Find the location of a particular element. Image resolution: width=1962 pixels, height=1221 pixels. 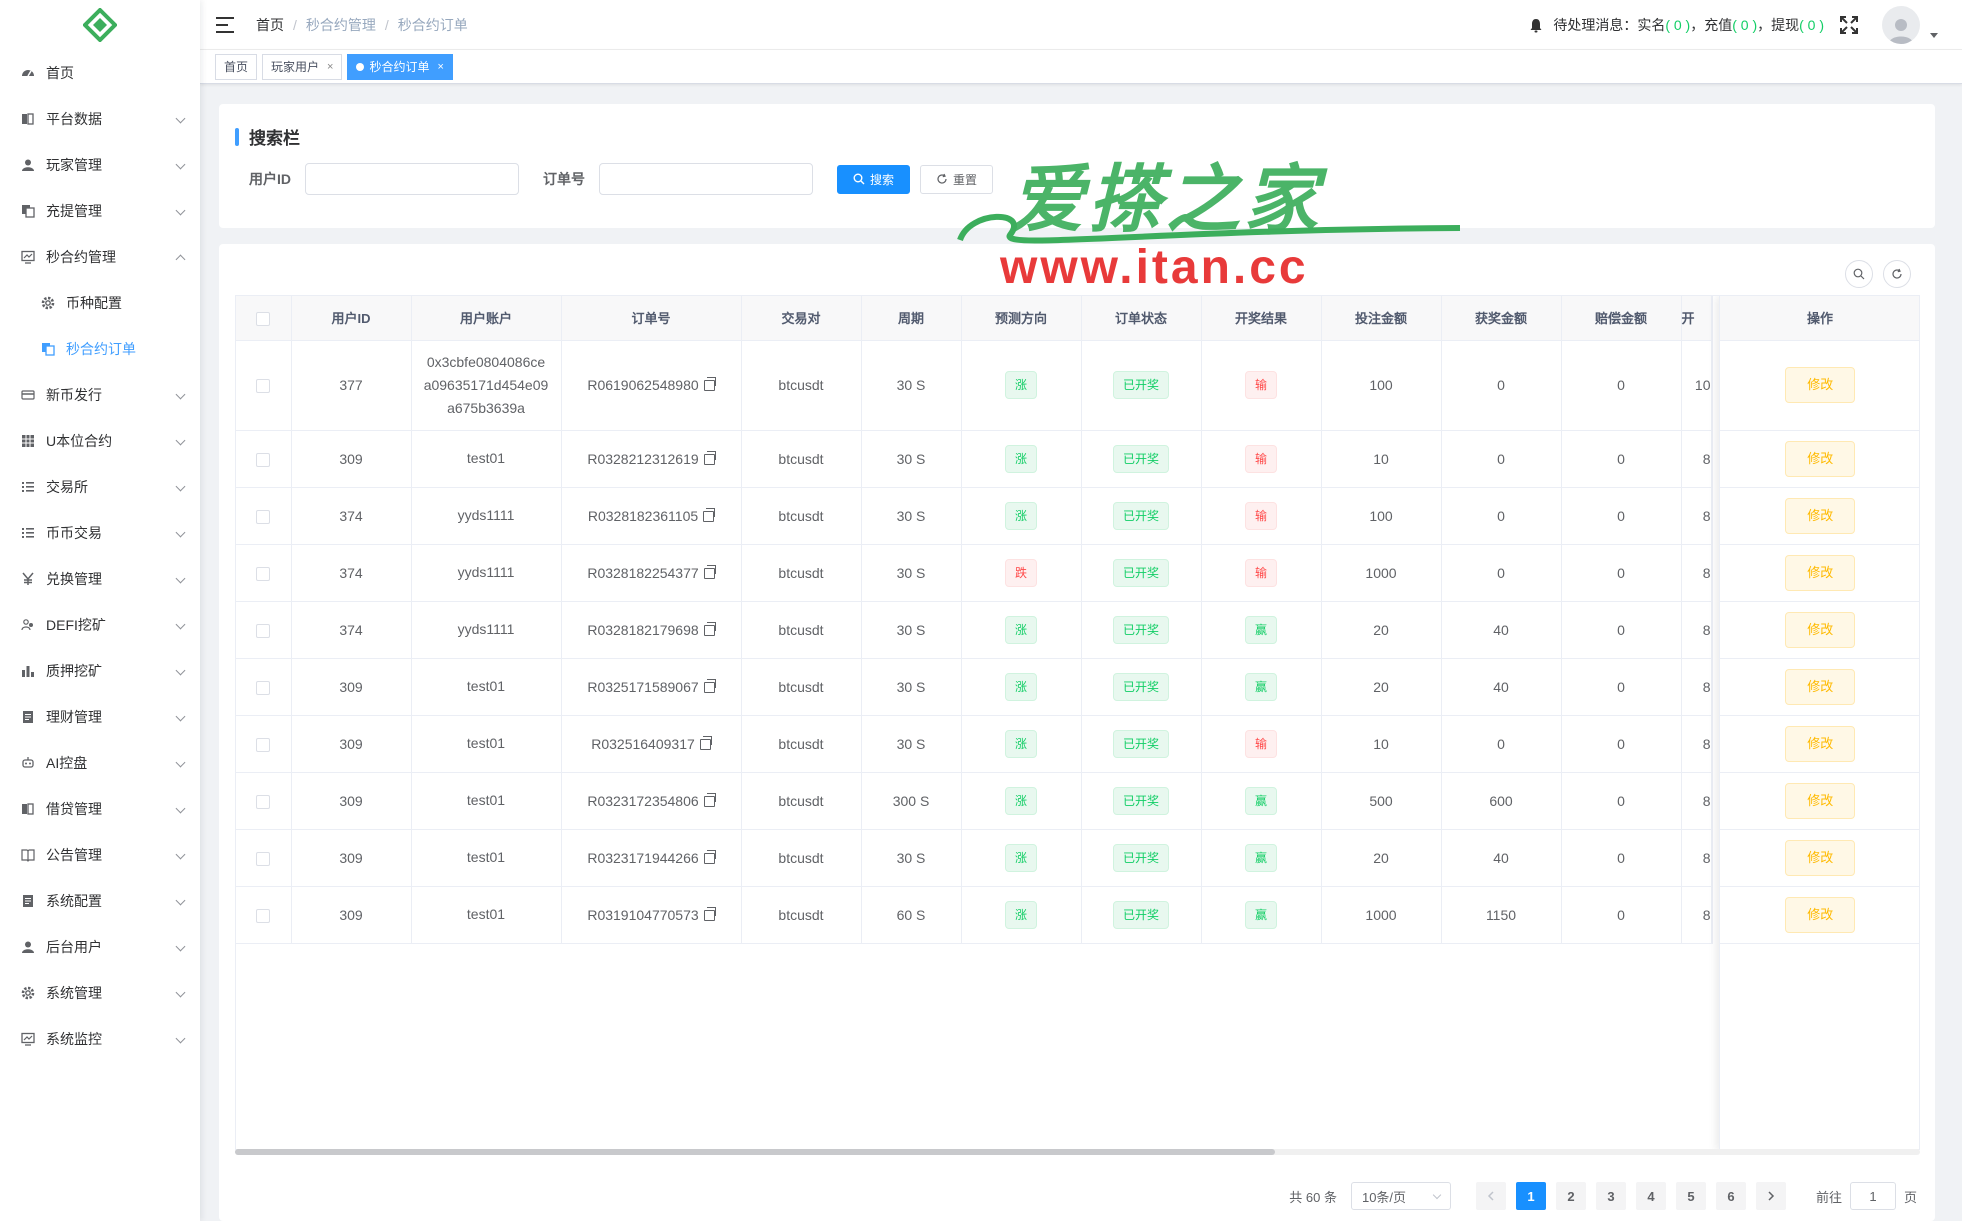

sidebar-item: 玩家管理 is located at coordinates (100, 165).